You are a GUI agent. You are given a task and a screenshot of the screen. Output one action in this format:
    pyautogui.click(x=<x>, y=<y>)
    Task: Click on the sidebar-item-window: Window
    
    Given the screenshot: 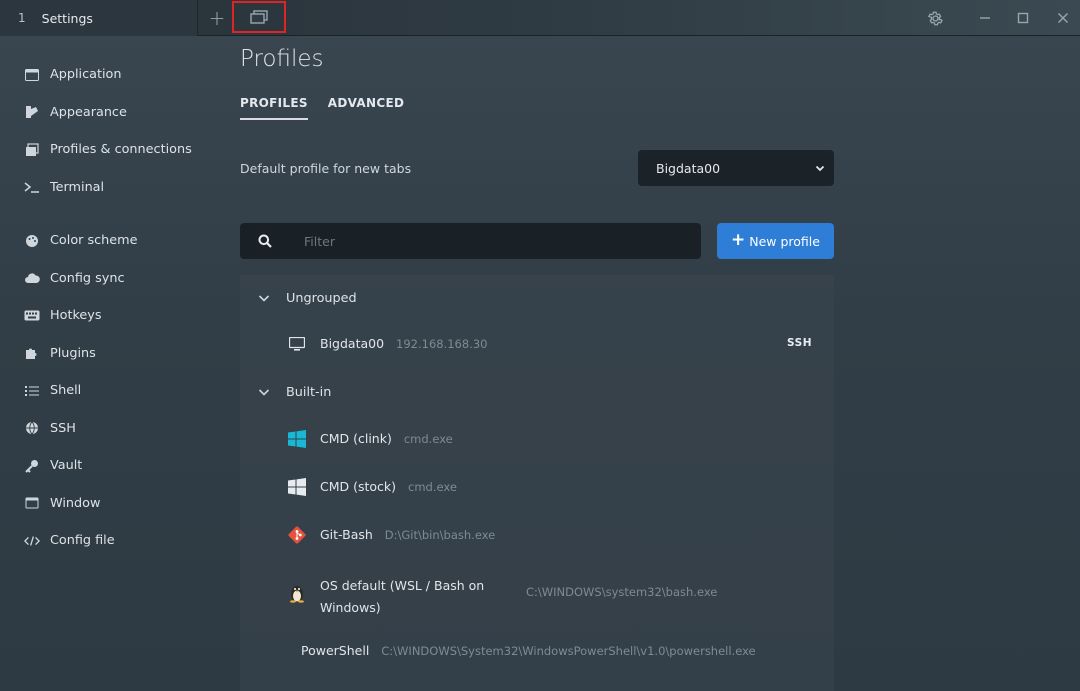 What is the action you would take?
    pyautogui.click(x=112, y=504)
    